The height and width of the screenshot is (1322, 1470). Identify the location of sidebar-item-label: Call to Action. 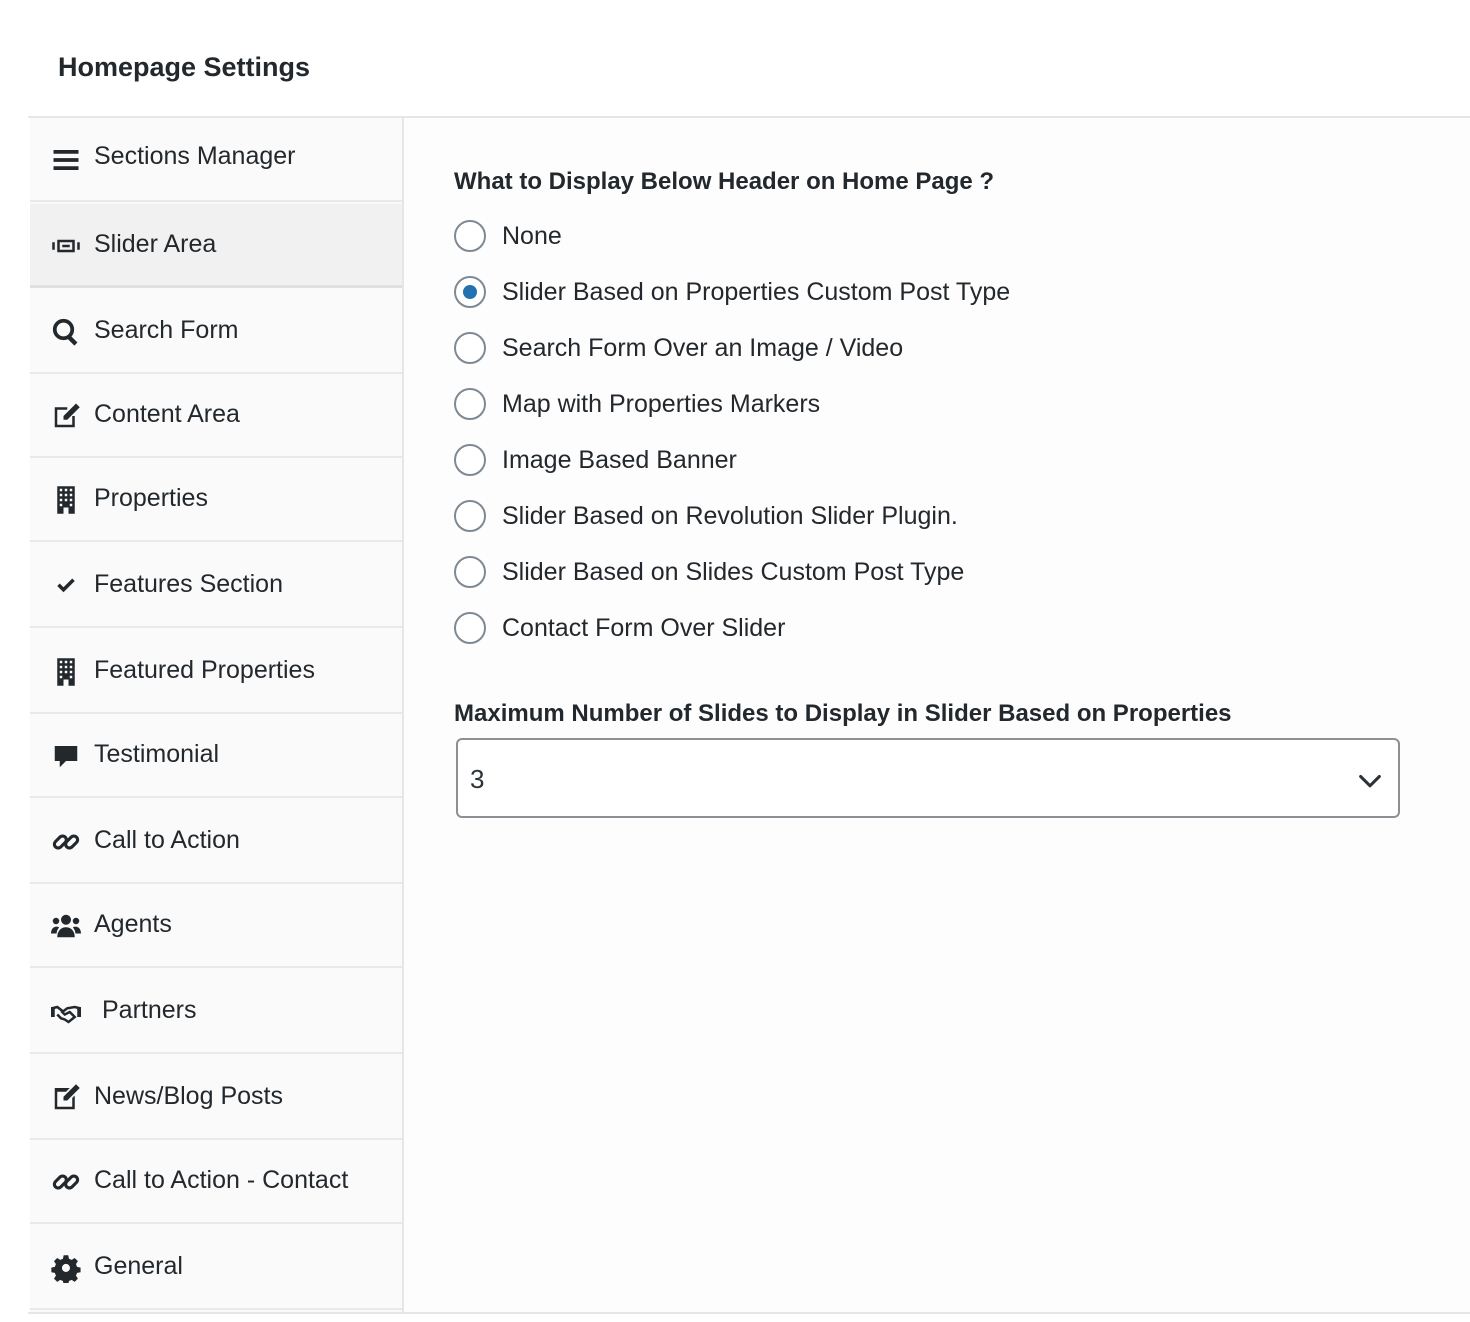
(167, 840).